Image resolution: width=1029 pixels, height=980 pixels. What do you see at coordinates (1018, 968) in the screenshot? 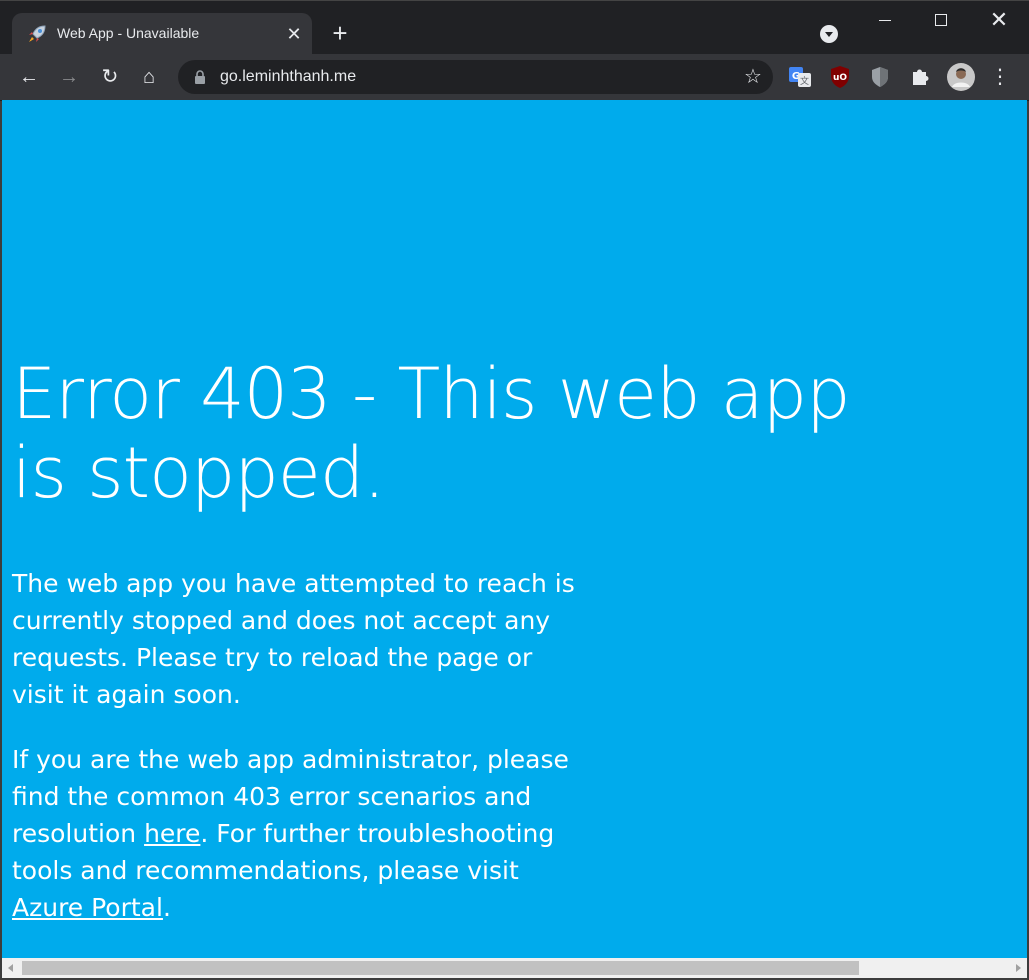
I see `scroll-right-arrow-icon` at bounding box center [1018, 968].